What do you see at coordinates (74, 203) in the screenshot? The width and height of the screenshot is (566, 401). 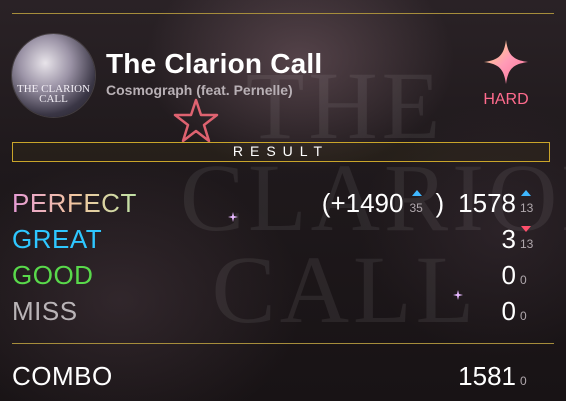 I see `perfect-label: PERFECT` at bounding box center [74, 203].